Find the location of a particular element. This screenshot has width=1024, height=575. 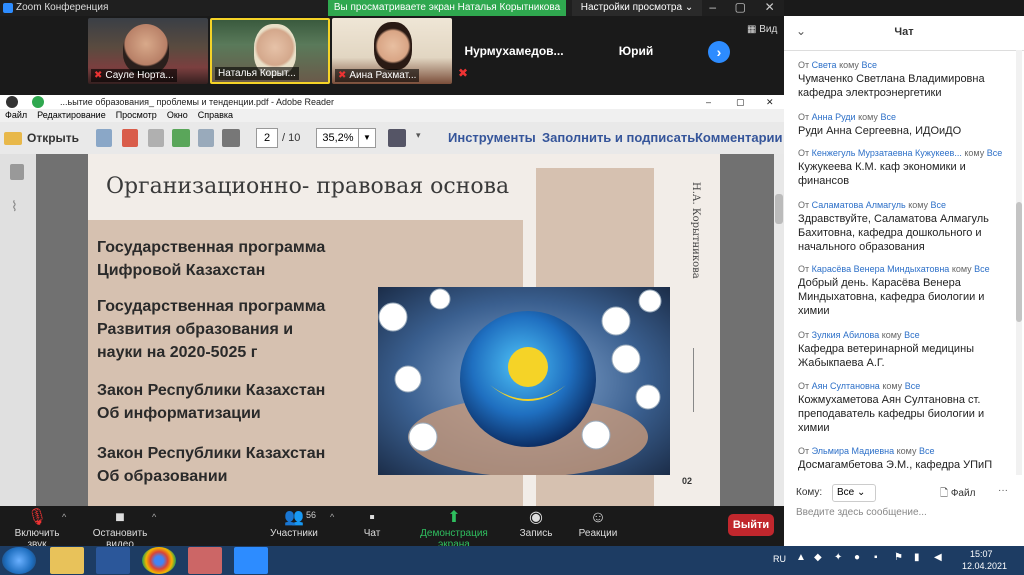

participants-options-icon: ^ is located at coordinates (332, 517).